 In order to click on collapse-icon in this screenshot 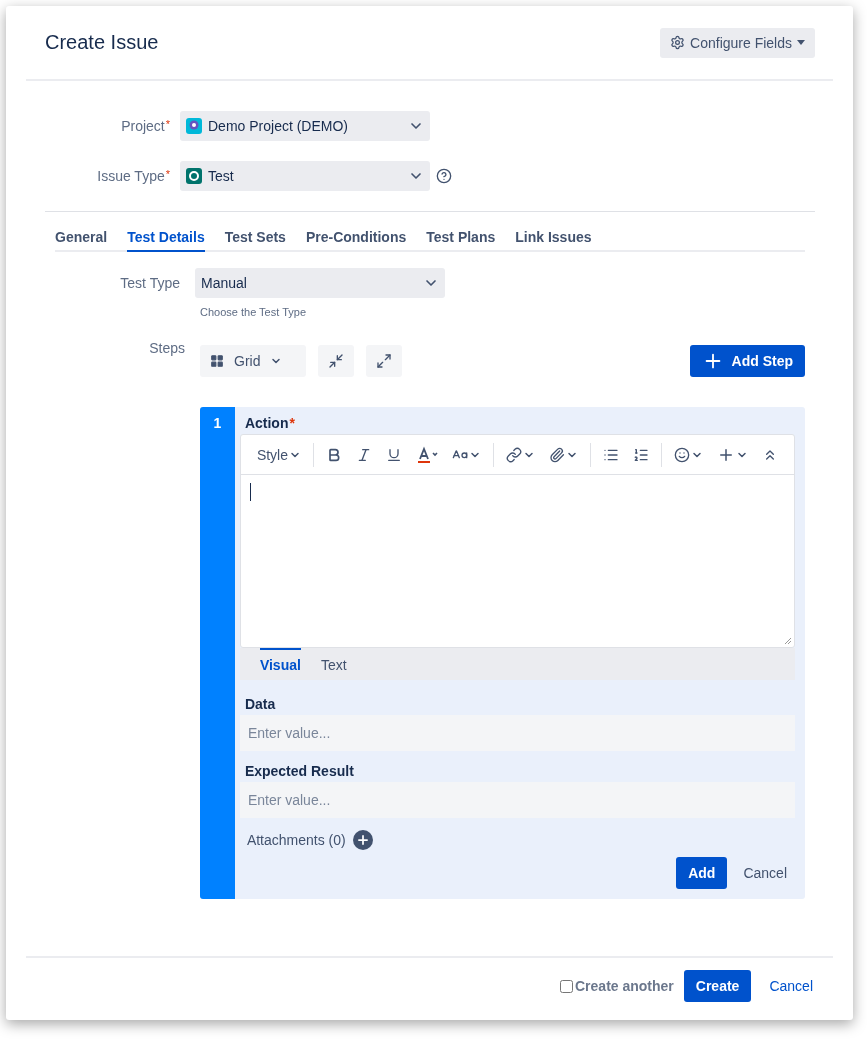, I will do `click(336, 361)`.